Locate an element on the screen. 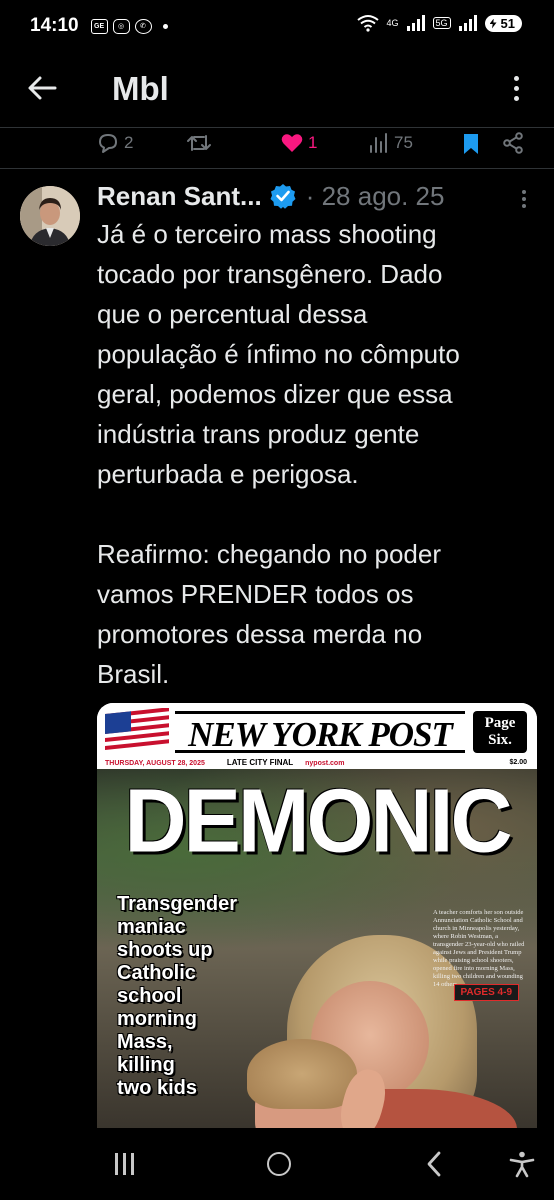  bookmark-button is located at coordinates (471, 144).